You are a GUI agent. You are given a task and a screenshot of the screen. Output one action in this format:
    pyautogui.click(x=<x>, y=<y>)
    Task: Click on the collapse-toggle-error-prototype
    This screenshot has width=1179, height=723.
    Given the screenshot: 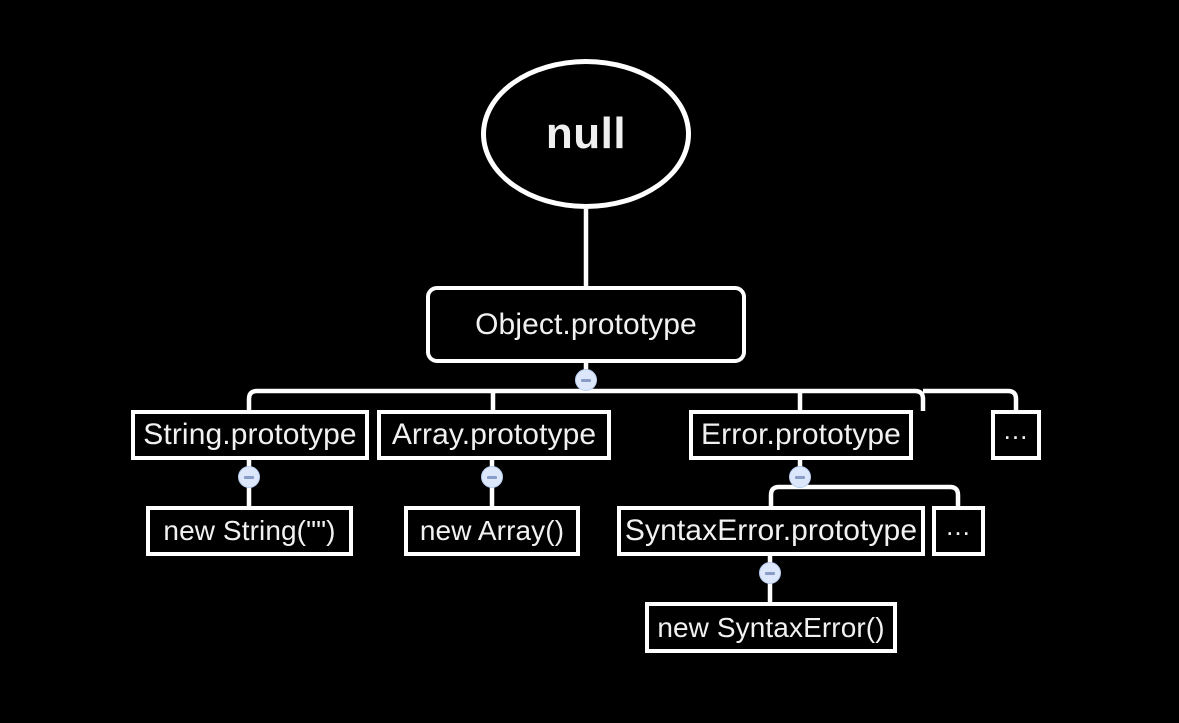 What is the action you would take?
    pyautogui.click(x=800, y=477)
    